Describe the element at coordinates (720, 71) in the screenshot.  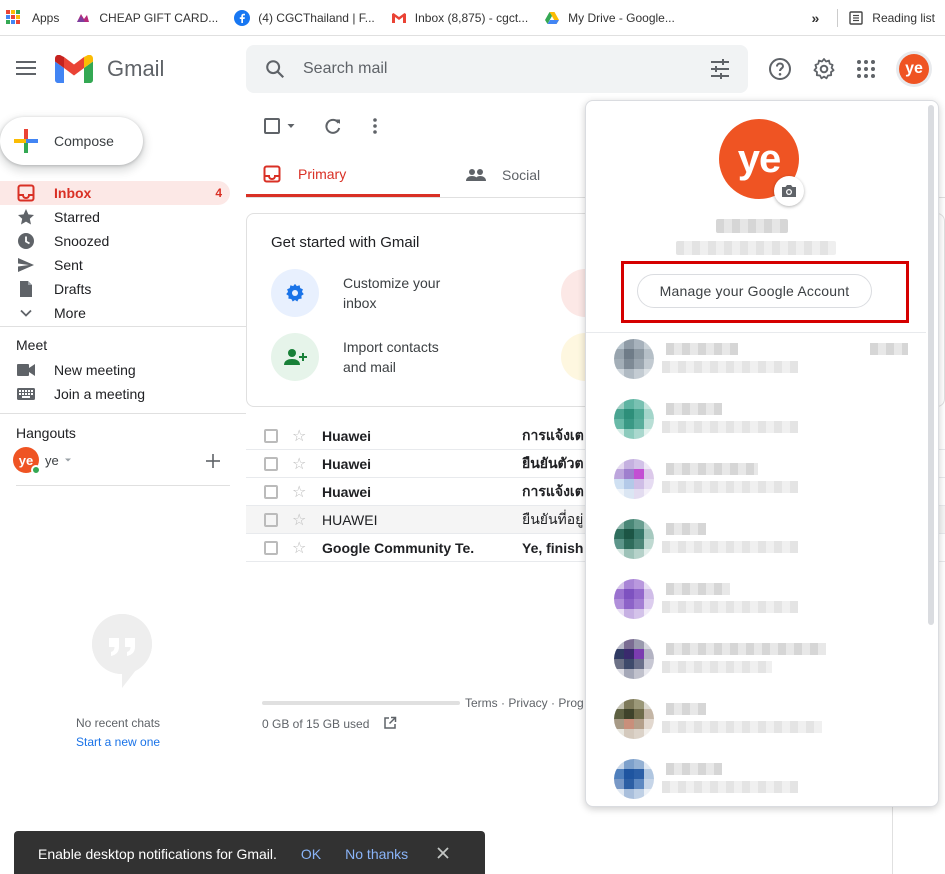
I see `search-options-icon` at that location.